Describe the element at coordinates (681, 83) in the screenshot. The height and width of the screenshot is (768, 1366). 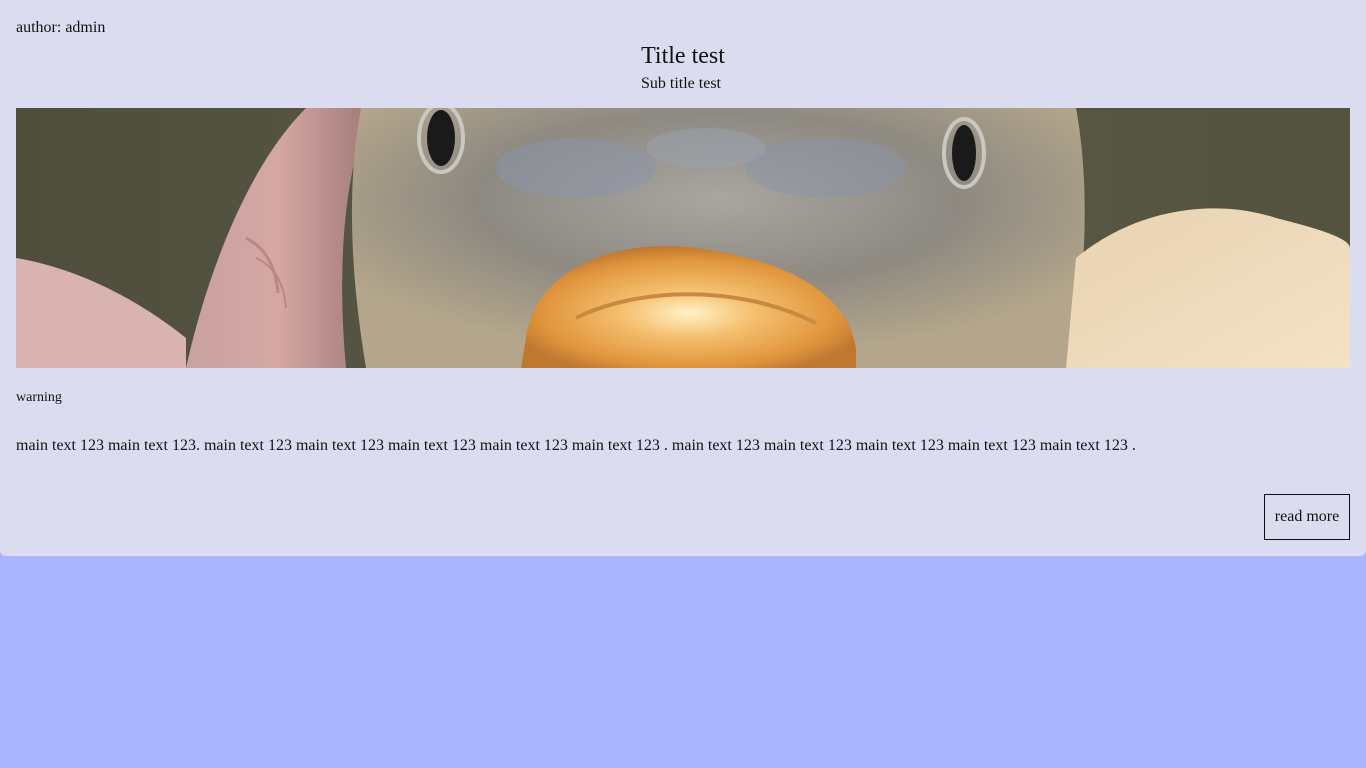
I see `post-subtitle: Sub title test` at that location.